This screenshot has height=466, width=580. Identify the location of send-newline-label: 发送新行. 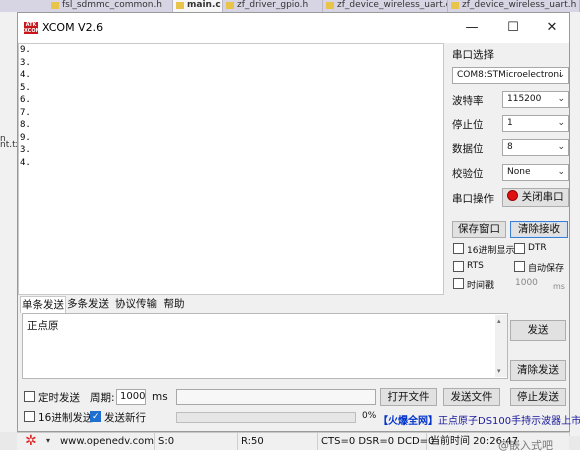
(125, 418).